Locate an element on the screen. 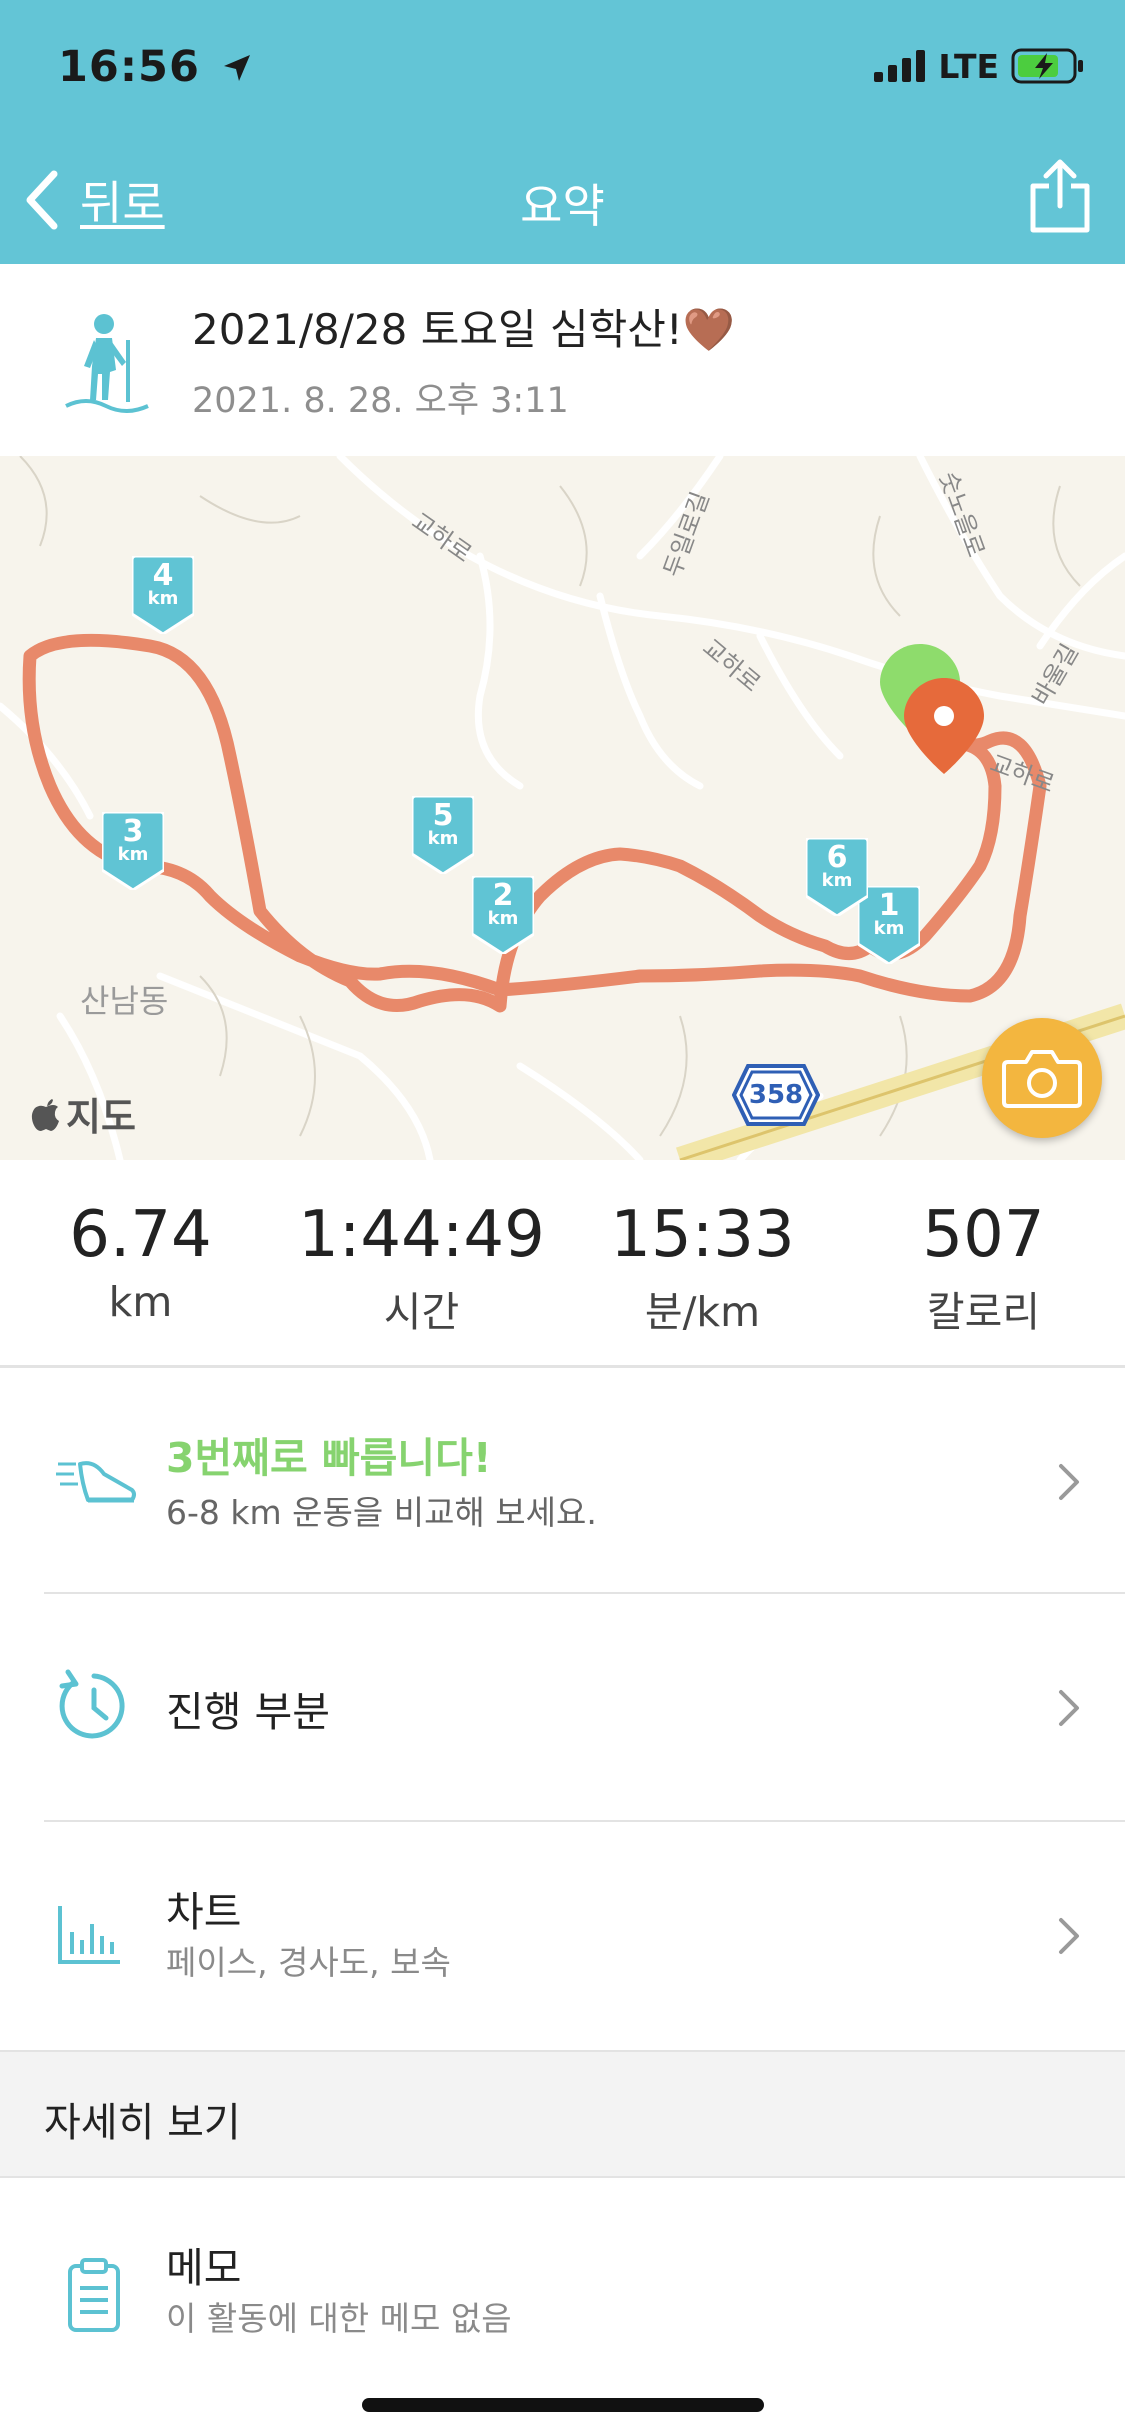 The image size is (1125, 2436). status-indicators: LTE is located at coordinates (979, 66).